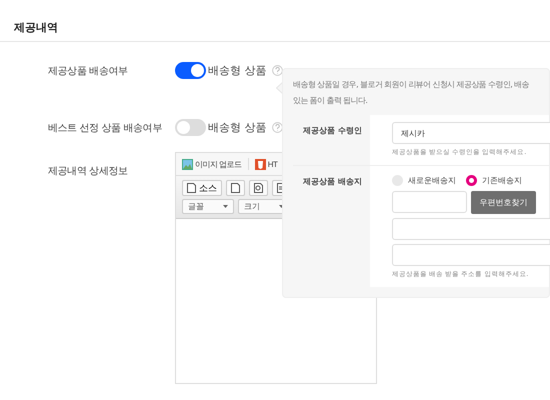 The width and height of the screenshot is (550, 400). What do you see at coordinates (105, 128) in the screenshot?
I see `field-label: 베스트 선정 상품 배송여부` at bounding box center [105, 128].